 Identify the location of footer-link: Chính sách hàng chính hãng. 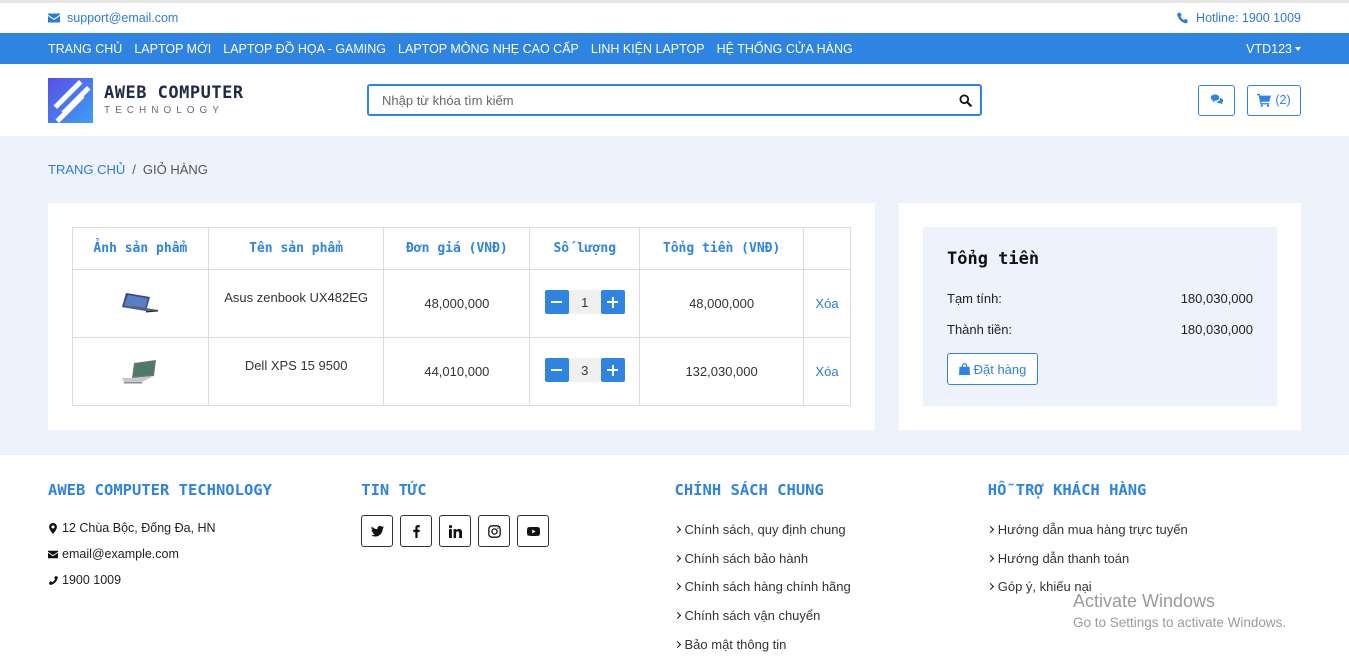
(830, 586).